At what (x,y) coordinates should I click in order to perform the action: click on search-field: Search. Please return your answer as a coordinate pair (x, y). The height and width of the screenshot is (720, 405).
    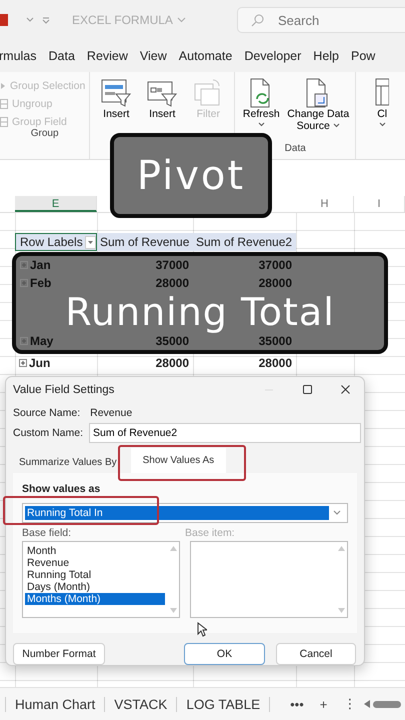
    Looking at the image, I should click on (321, 20).